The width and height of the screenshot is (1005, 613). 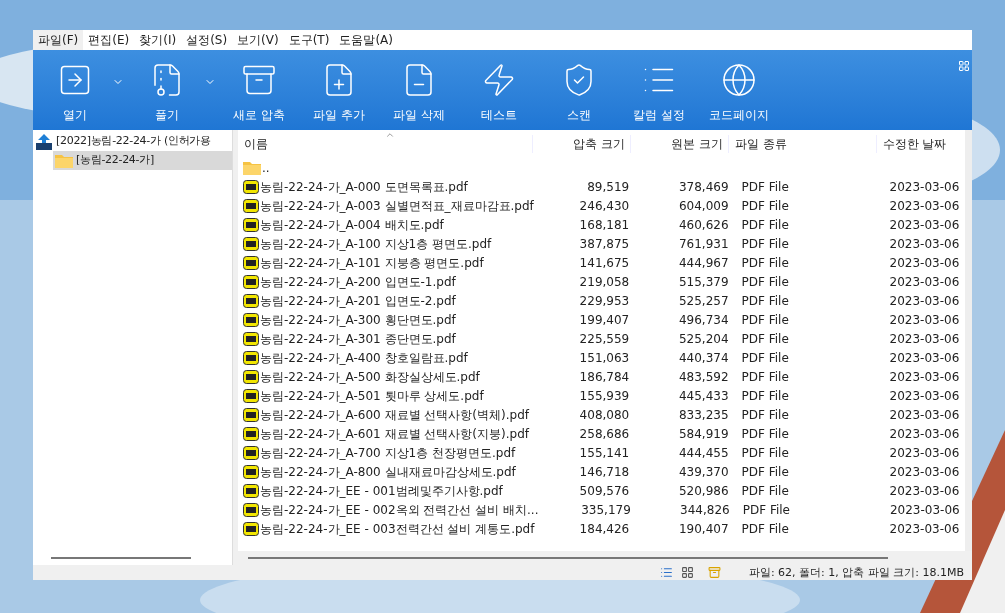 What do you see at coordinates (259, 93) in the screenshot?
I see `toolbar-button: 새로 압축` at bounding box center [259, 93].